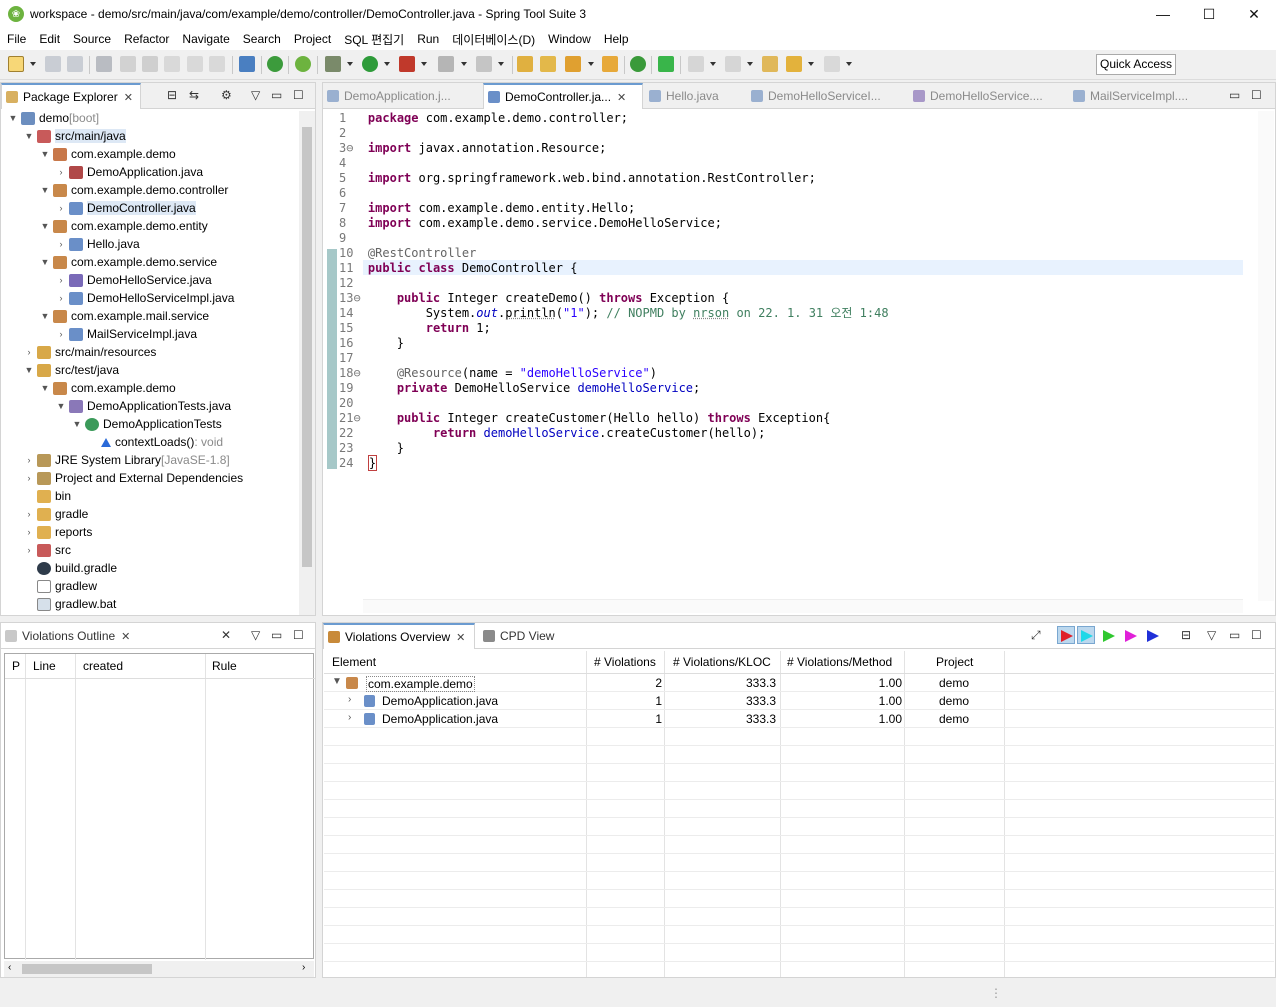  What do you see at coordinates (750, 64) in the screenshot?
I see `prev-edit-dropdown-icon` at bounding box center [750, 64].